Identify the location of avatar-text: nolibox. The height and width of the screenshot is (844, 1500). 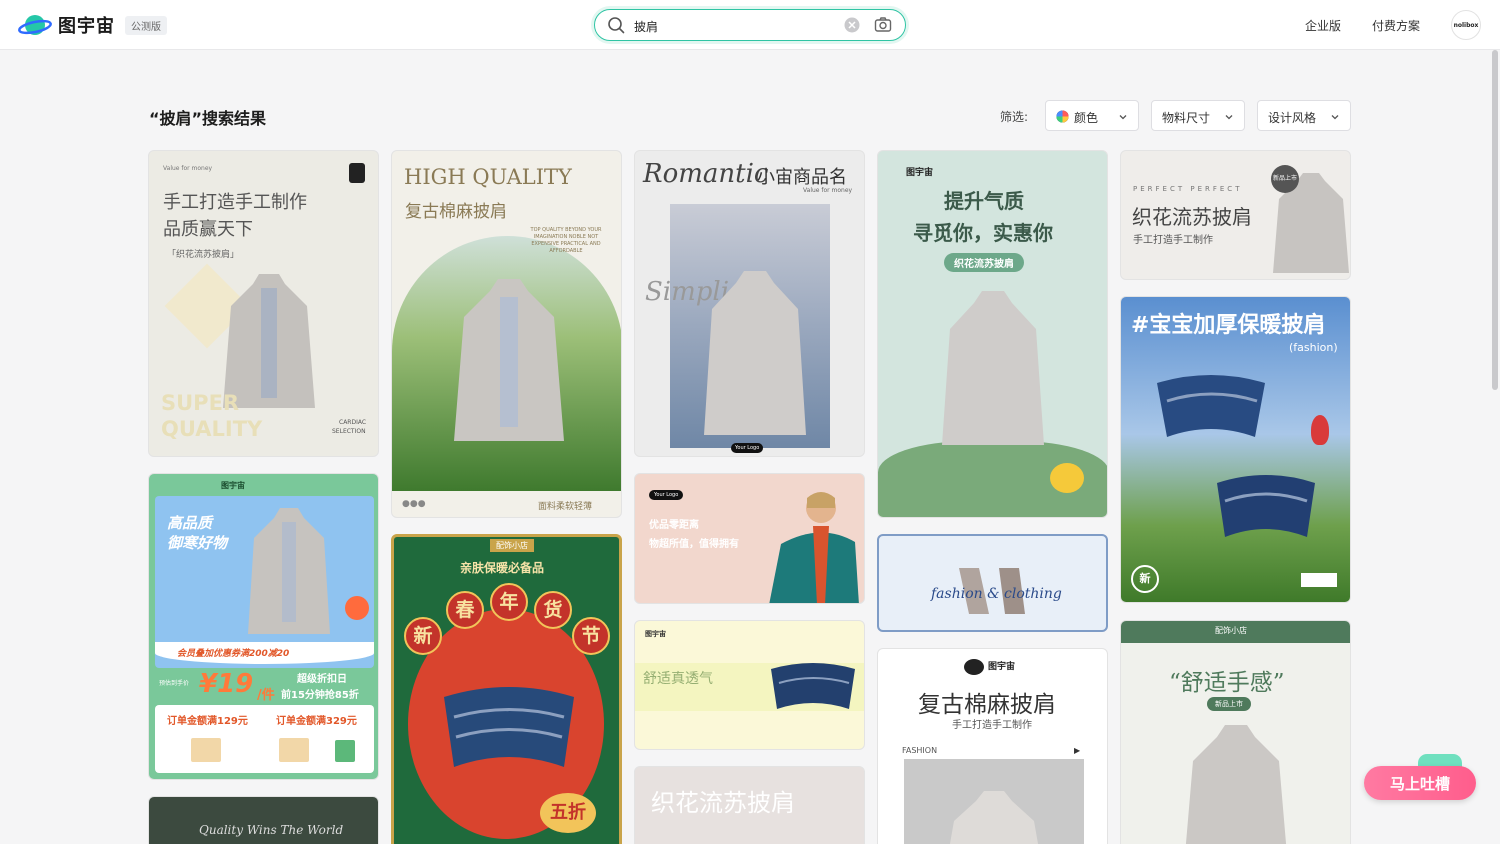
(1466, 25).